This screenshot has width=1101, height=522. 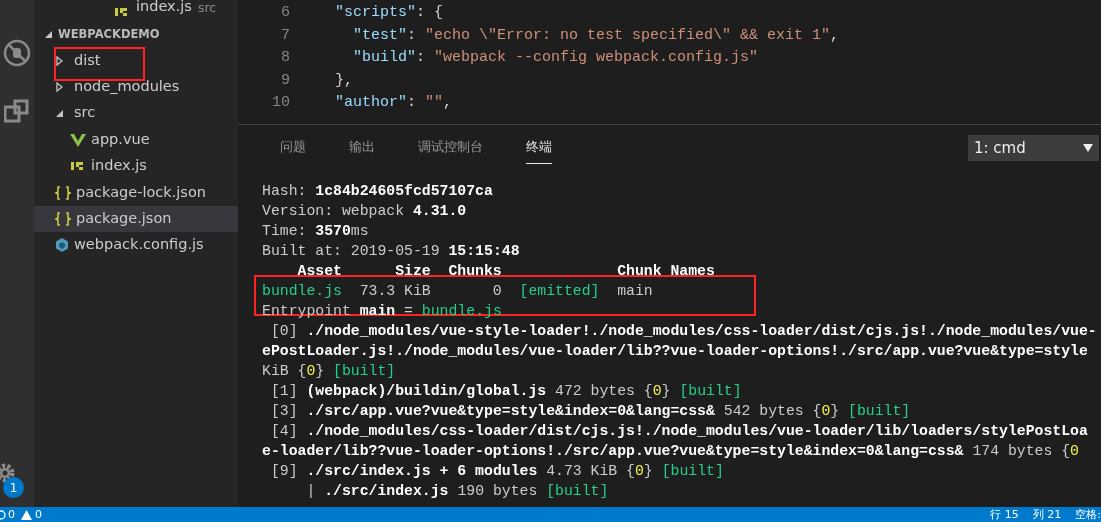 I want to click on terminal-line: Time: 3570ms, so click(x=315, y=231).